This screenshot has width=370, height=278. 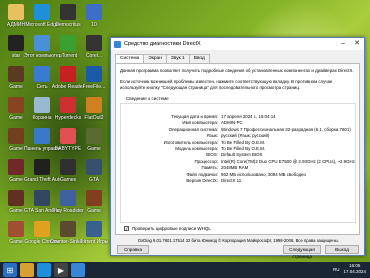 What do you see at coordinates (94, 242) in the screenshot?
I see `desktop-icon-label: Torrent Игры` at bounding box center [94, 242].